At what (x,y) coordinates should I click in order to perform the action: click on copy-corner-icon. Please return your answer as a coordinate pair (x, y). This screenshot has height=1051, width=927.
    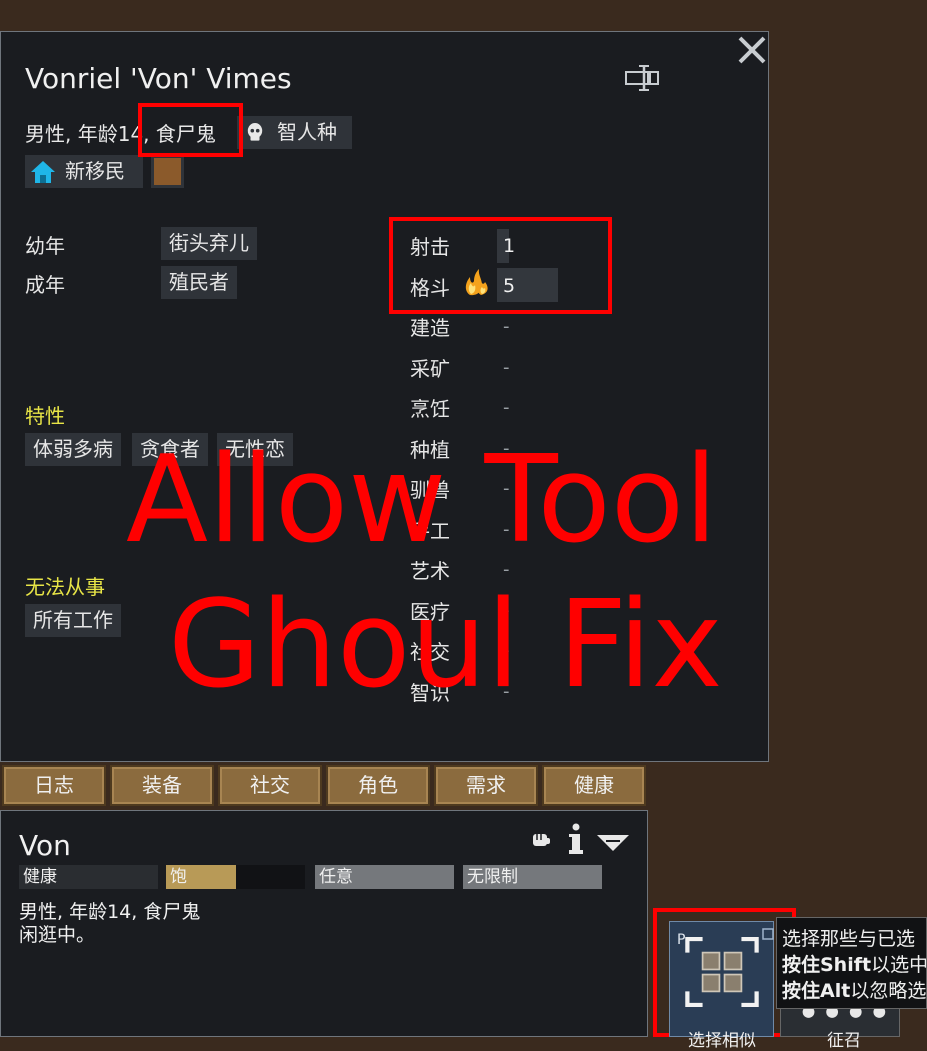
    Looking at the image, I should click on (768, 934).